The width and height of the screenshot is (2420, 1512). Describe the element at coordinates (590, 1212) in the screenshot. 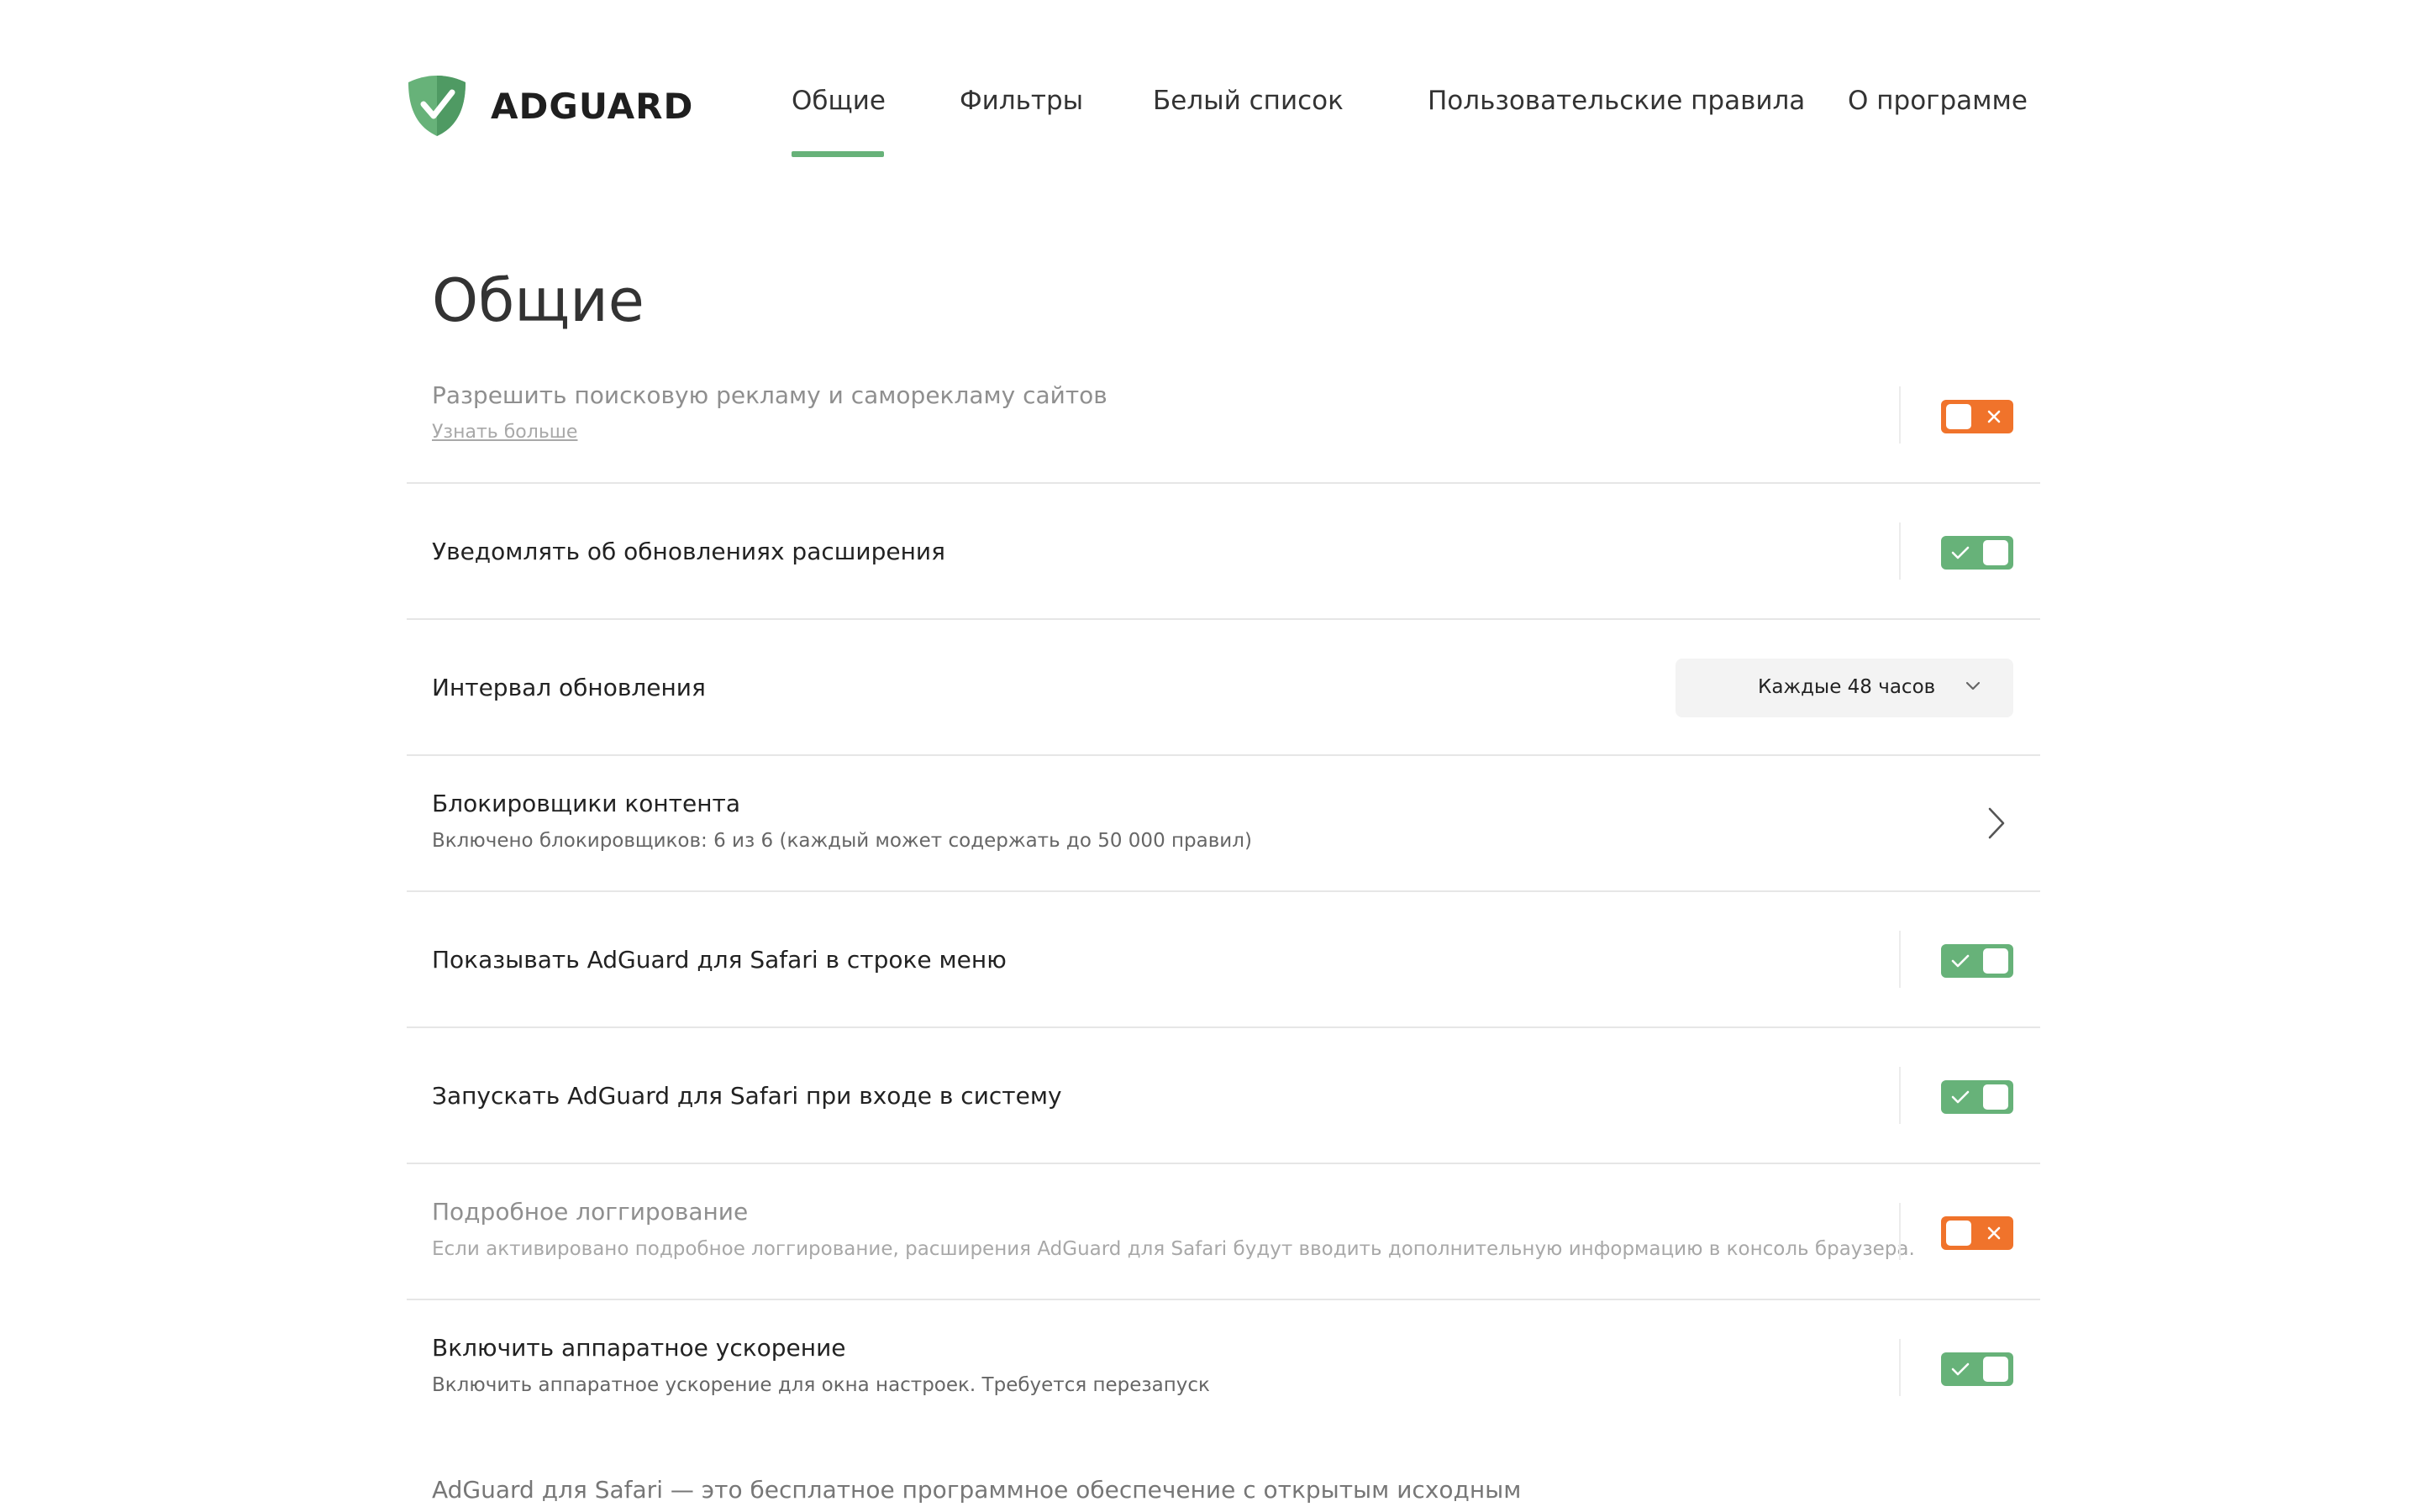

I see `setting-title: Подробное логгирование` at that location.